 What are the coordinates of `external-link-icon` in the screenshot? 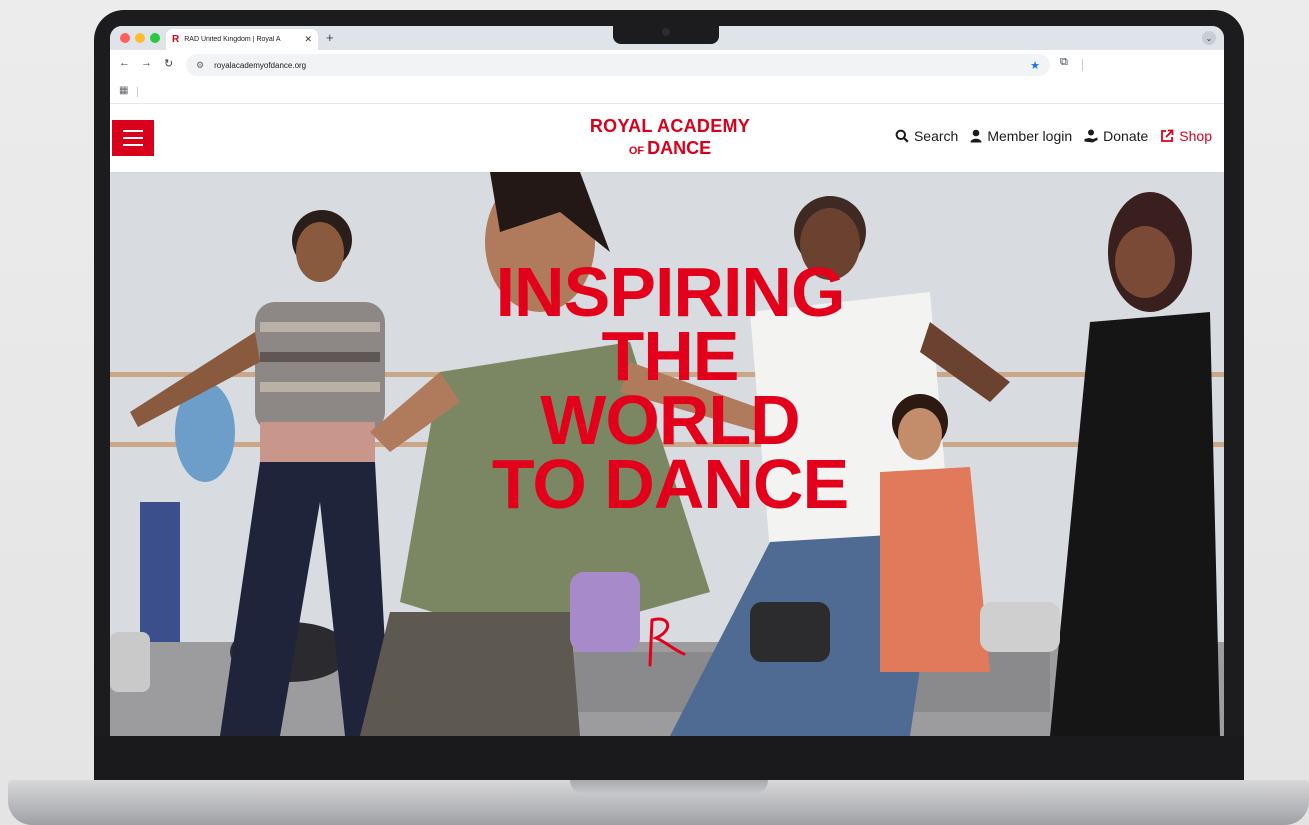 It's located at (1167, 135).